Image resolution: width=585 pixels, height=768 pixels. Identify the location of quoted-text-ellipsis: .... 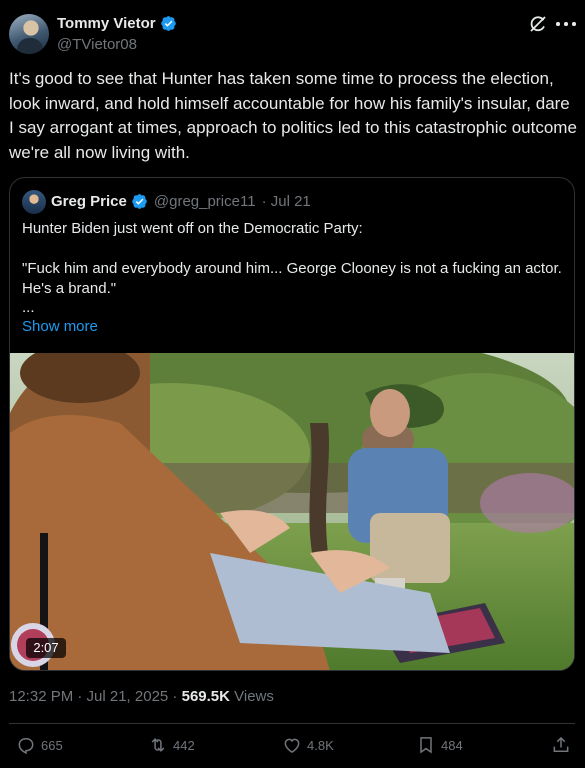
(28, 307).